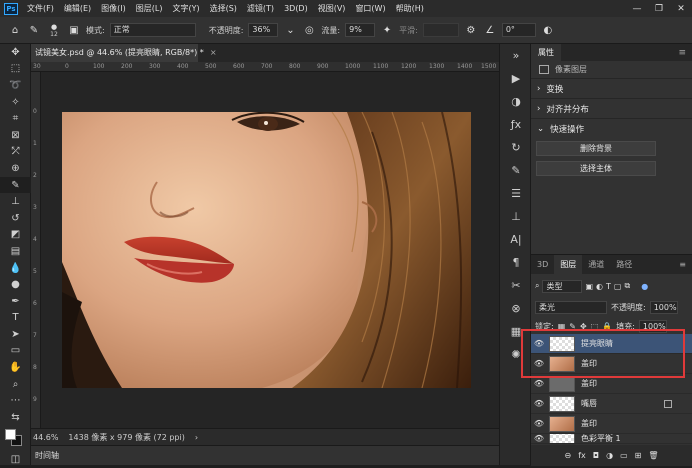 The width and height of the screenshot is (692, 468). Describe the element at coordinates (582, 455) in the screenshot. I see `fx-icon: fx` at that location.